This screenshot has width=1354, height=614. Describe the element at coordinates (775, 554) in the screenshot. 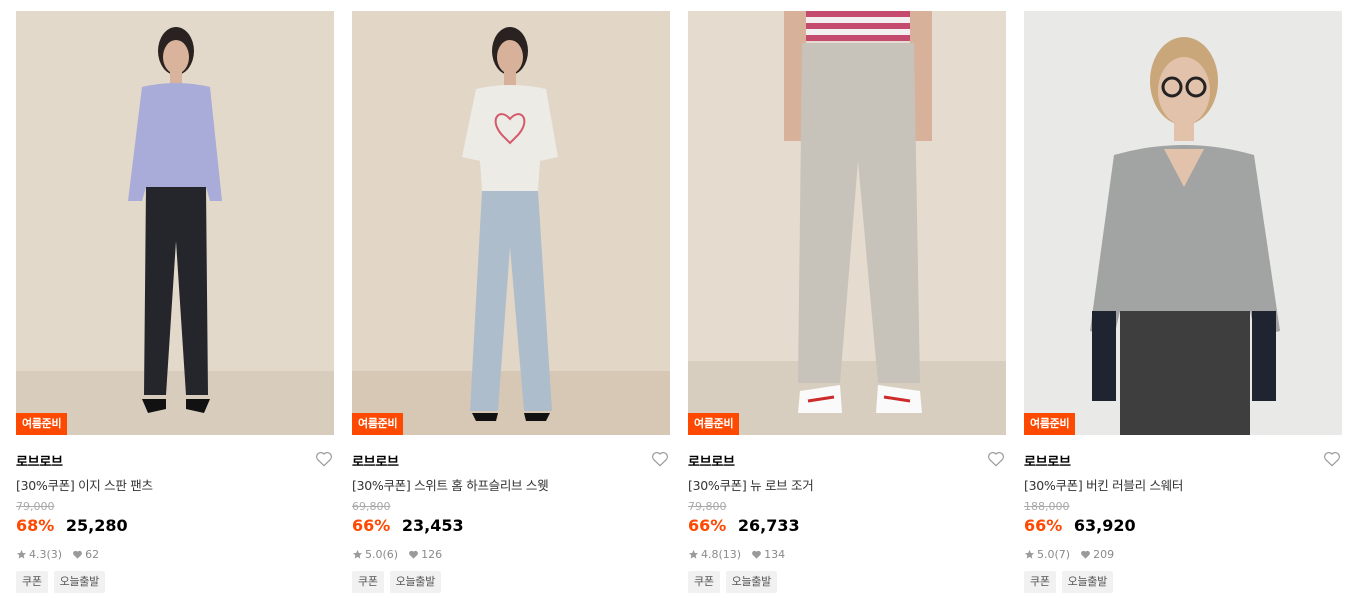

I see `like-count: 134` at that location.